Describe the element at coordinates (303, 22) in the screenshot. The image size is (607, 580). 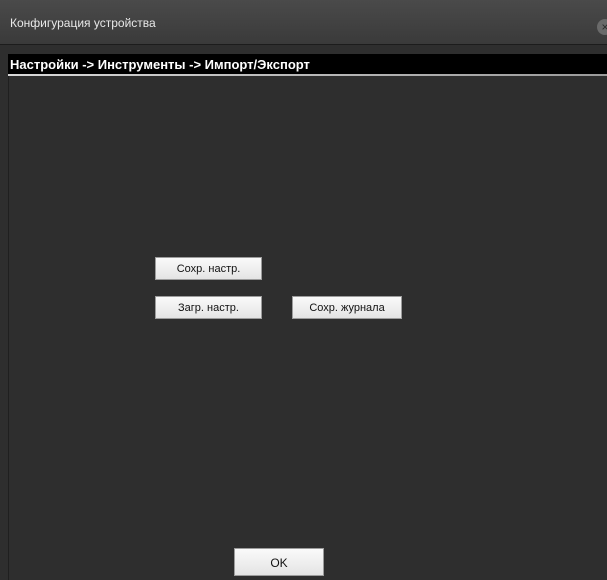
I see `title-bar: Конфигурация устройства ×` at that location.